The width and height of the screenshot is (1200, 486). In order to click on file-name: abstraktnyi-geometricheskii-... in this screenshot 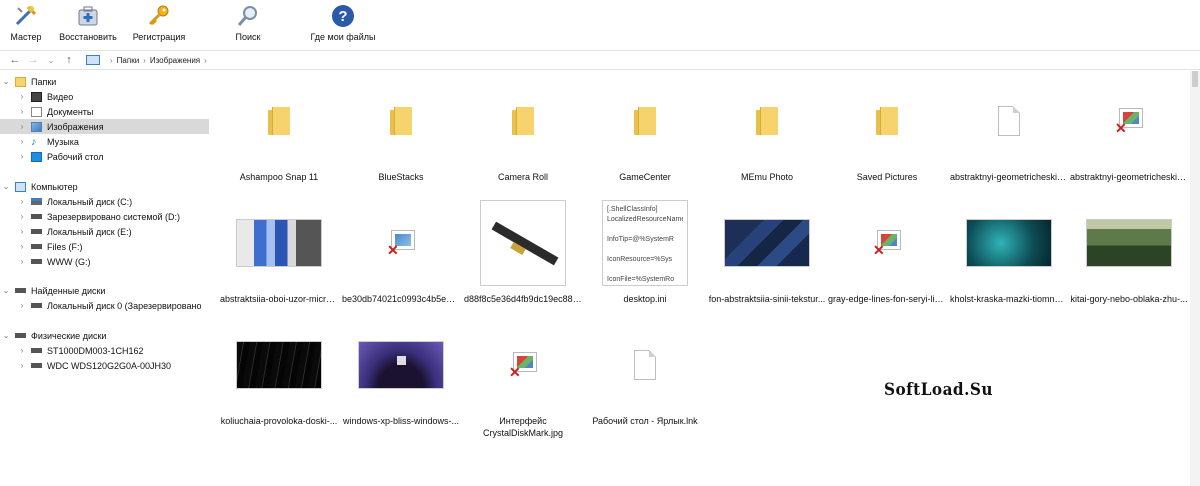, I will do `click(1009, 177)`.